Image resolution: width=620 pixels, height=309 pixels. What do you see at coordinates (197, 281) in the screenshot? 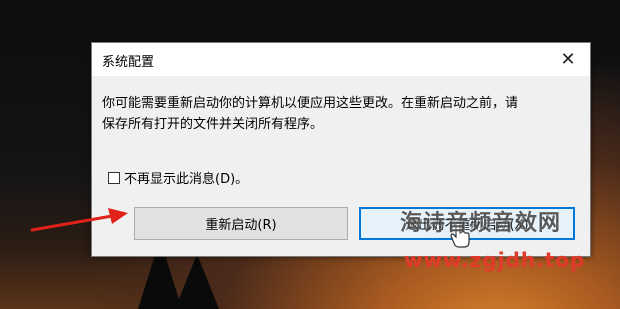
I see `tree-silhouette` at bounding box center [197, 281].